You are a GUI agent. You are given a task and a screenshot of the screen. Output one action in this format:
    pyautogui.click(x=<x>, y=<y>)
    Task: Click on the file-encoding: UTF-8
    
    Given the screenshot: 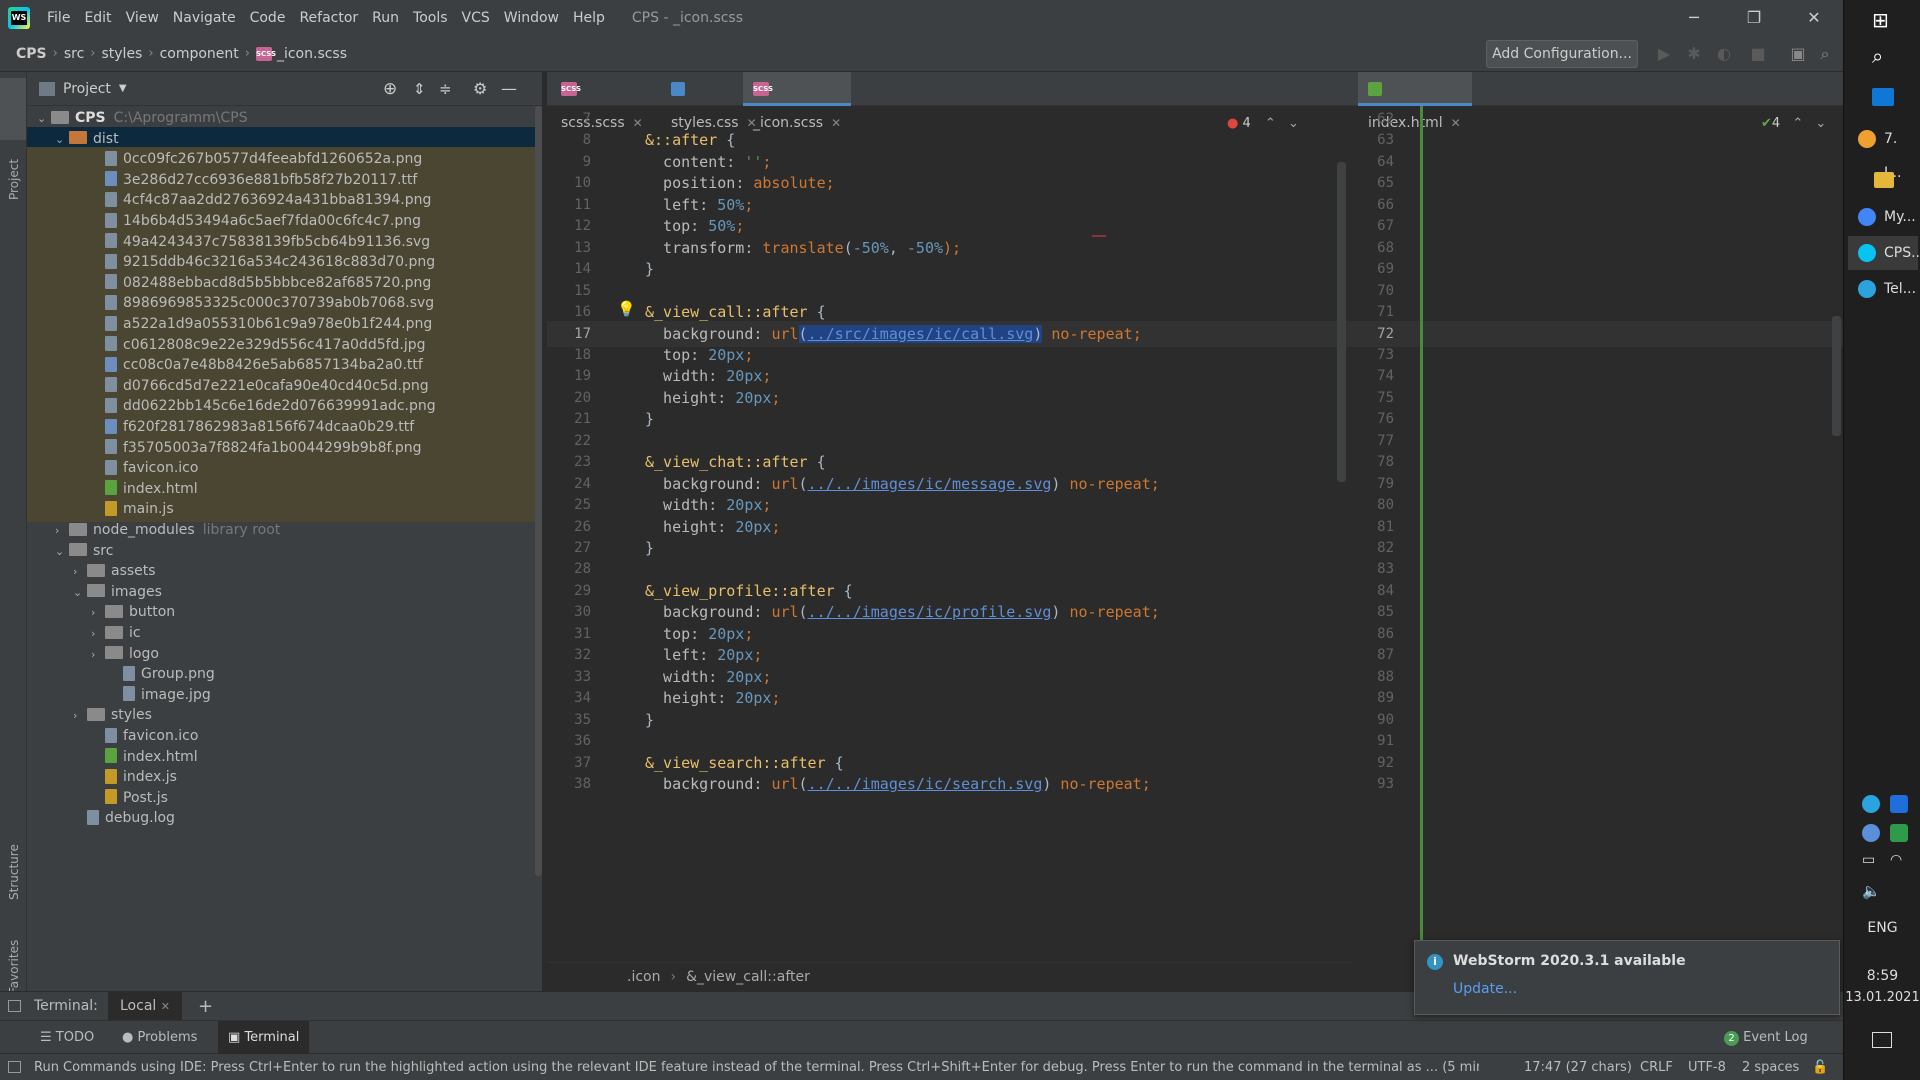 What is the action you would take?
    pyautogui.click(x=1707, y=1067)
    